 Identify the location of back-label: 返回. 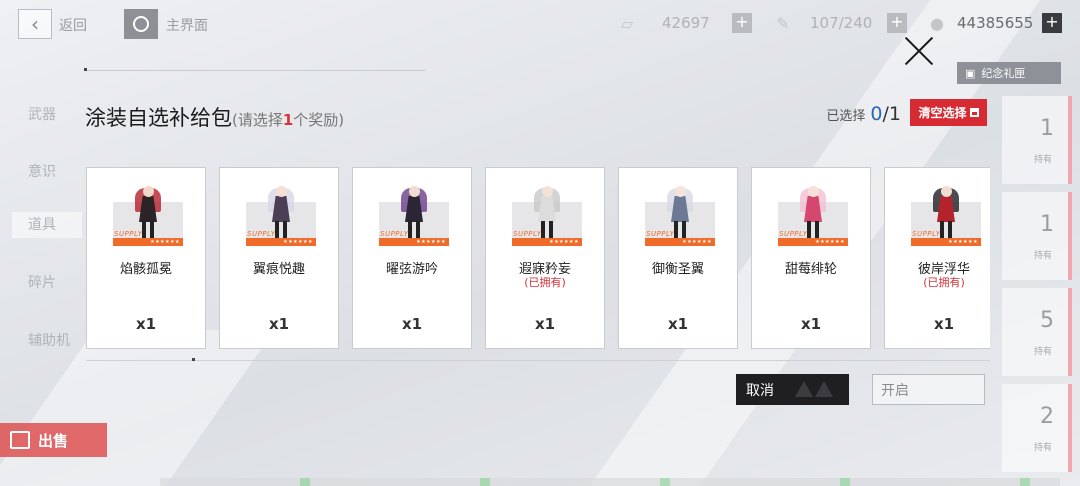
(73, 25).